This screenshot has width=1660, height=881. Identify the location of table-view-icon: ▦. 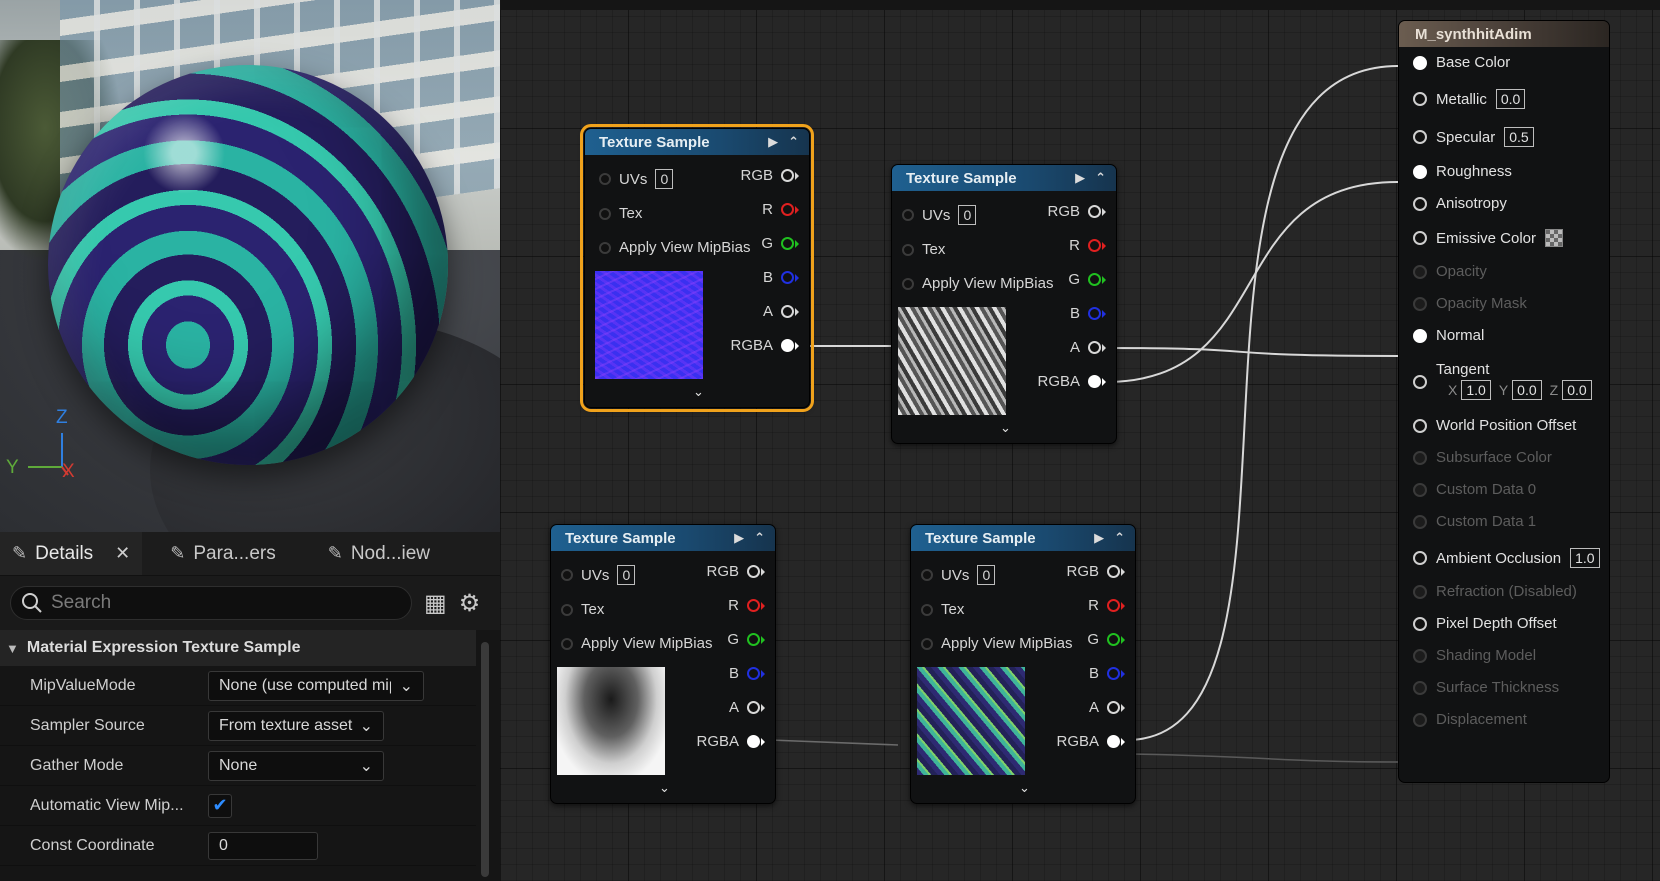
(435, 603).